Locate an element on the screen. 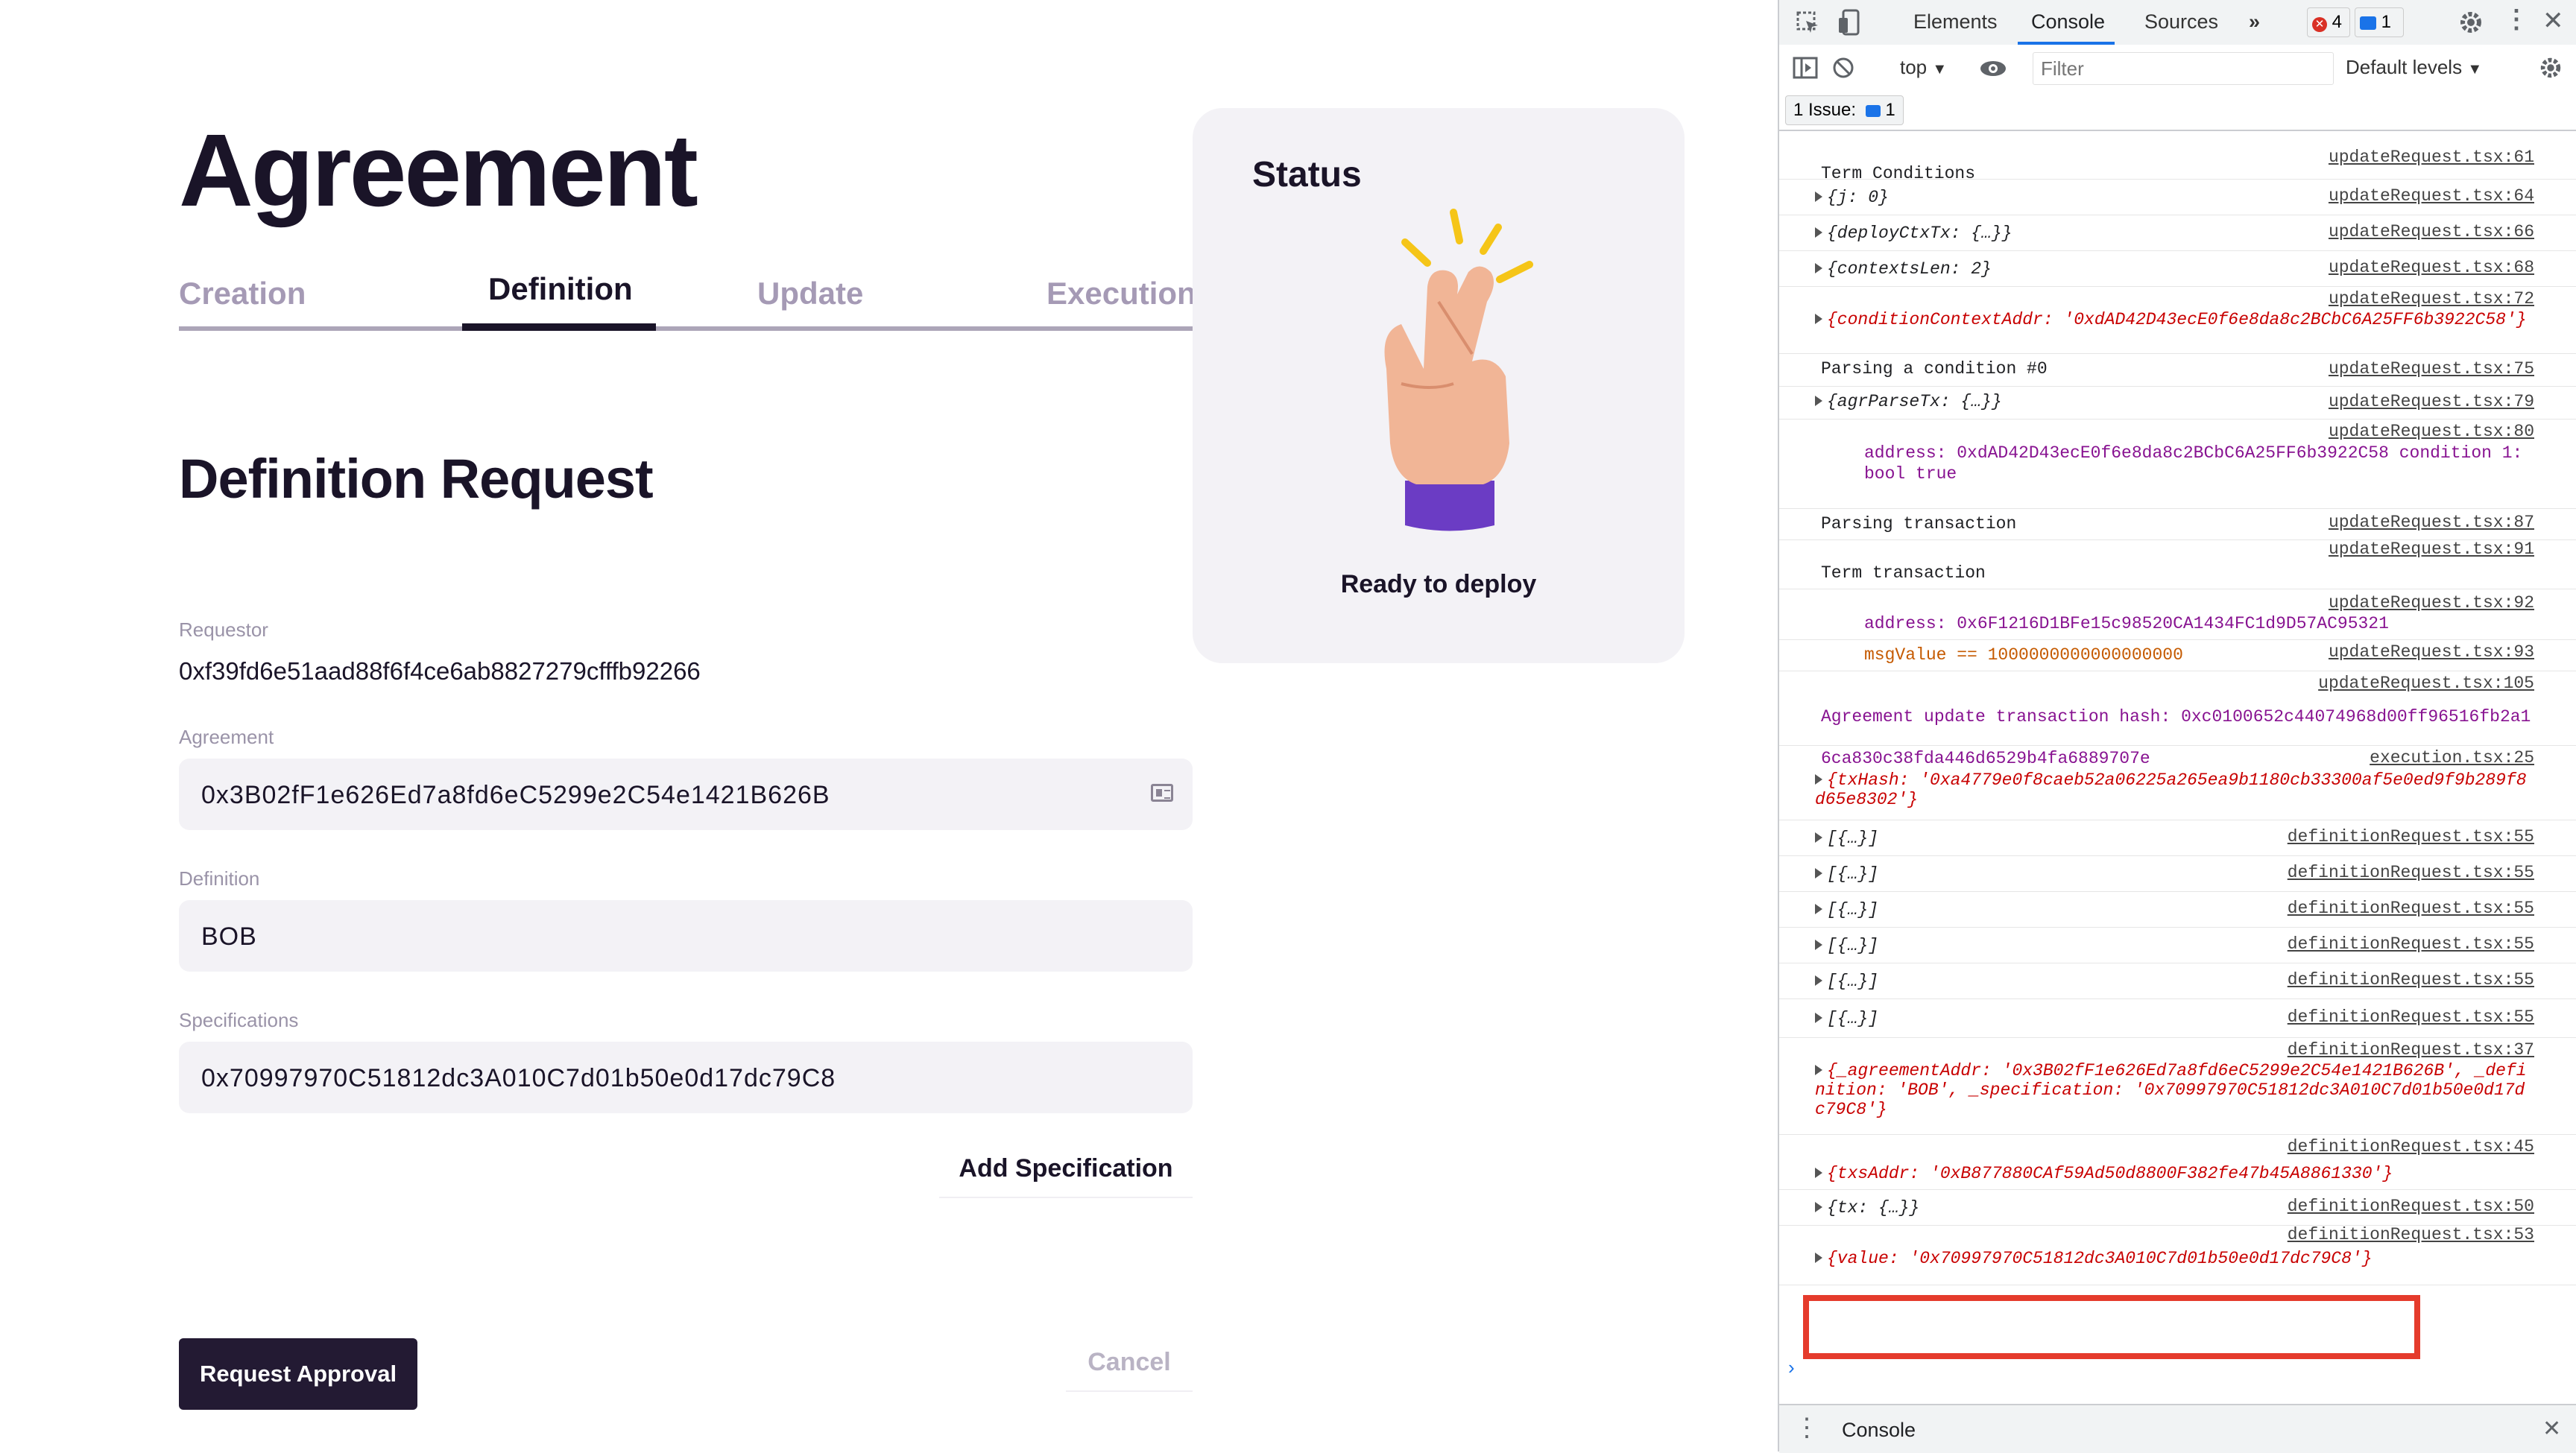 The height and width of the screenshot is (1453, 2576). devtools-tab-sources: Sources is located at coordinates (2181, 22).